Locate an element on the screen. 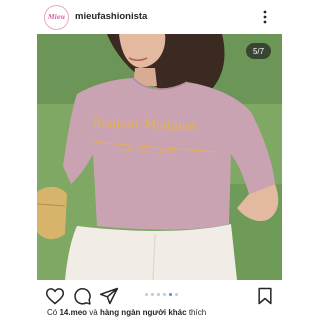  bookmark-icon is located at coordinates (265, 296).